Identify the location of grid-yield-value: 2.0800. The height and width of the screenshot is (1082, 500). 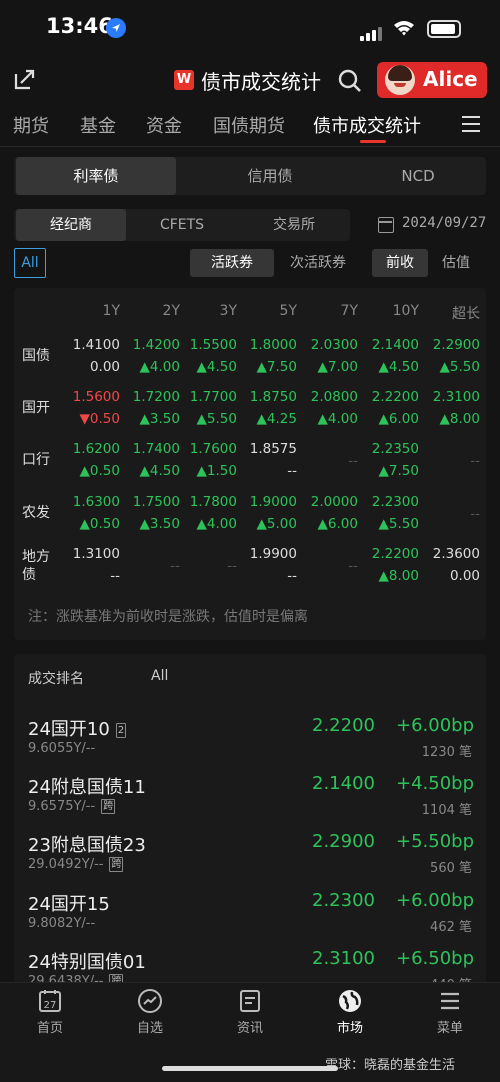
(327, 397).